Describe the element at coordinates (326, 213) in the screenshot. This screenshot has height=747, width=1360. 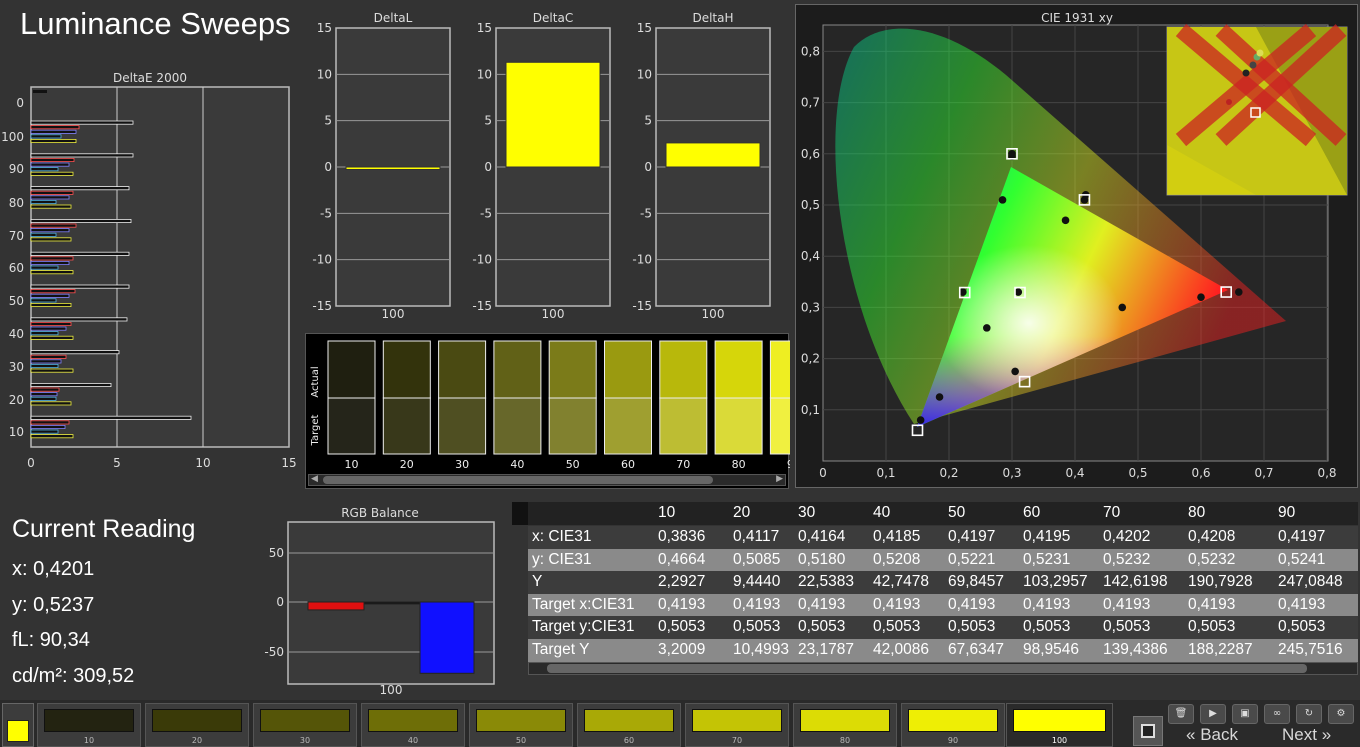
I see `delta-ytick: -5` at that location.